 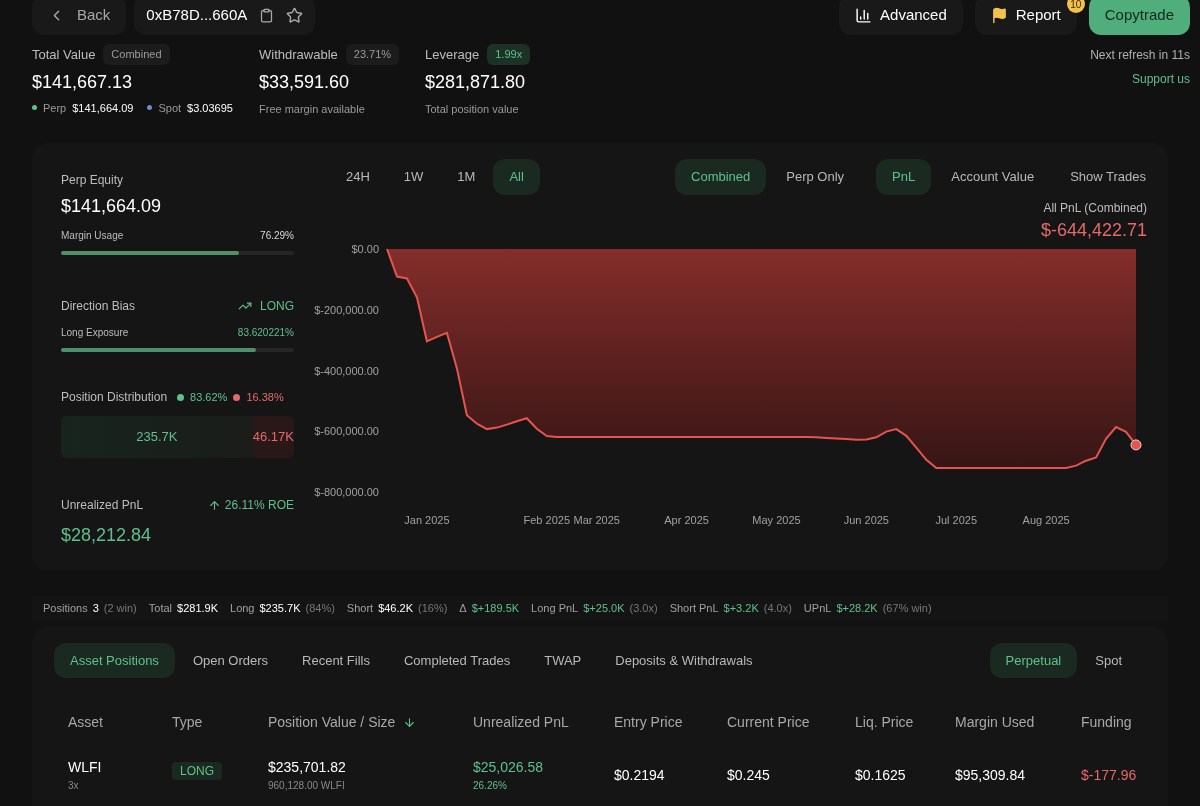 I want to click on back-button: Back, so click(x=79, y=17).